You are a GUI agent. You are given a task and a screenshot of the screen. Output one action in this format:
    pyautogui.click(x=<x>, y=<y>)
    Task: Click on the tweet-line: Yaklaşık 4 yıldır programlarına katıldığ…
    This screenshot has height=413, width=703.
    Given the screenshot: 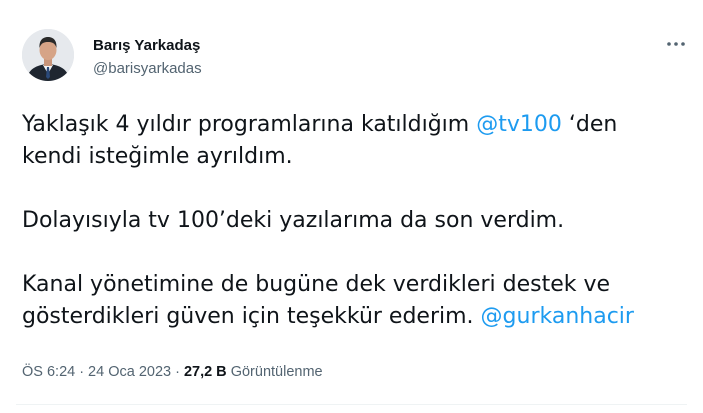 What is the action you would take?
    pyautogui.click(x=357, y=125)
    